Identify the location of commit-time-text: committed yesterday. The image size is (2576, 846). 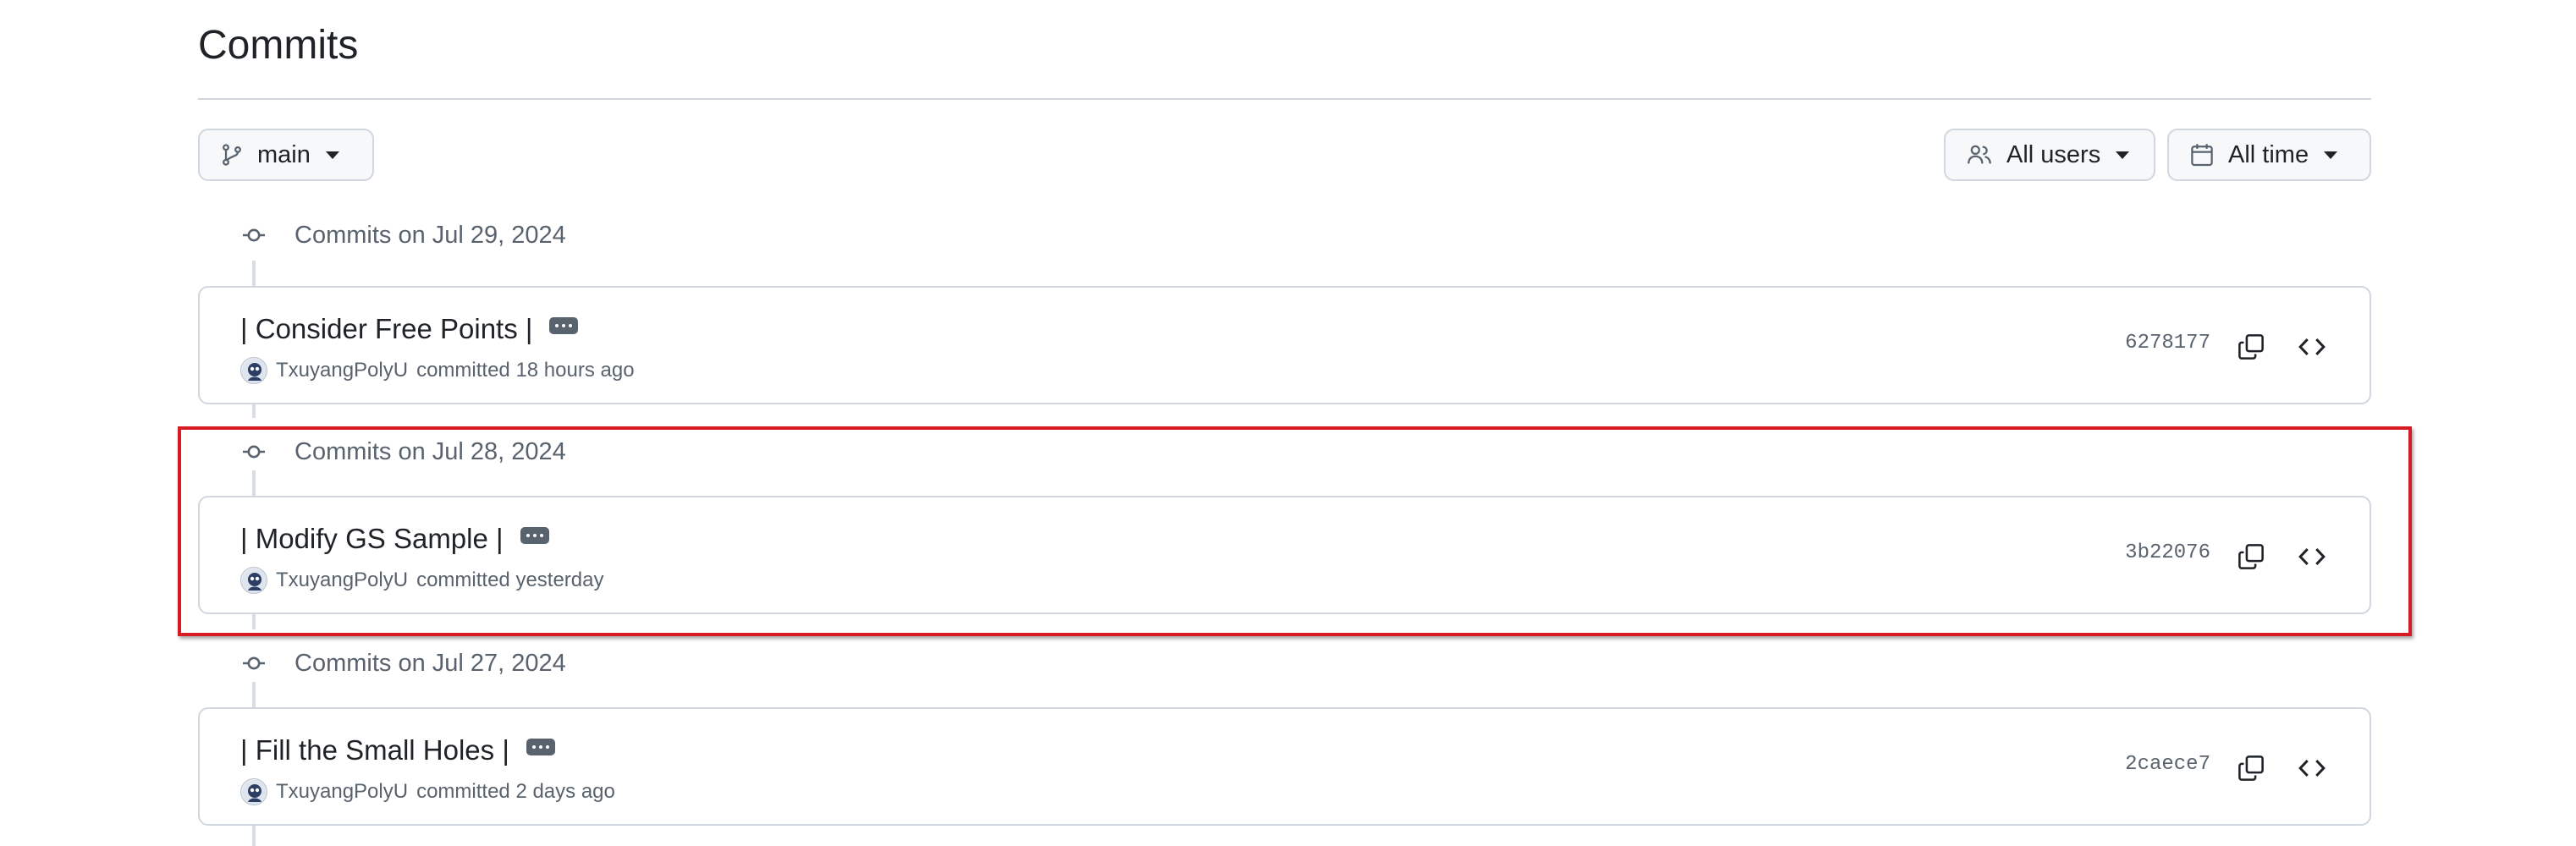
(510, 580).